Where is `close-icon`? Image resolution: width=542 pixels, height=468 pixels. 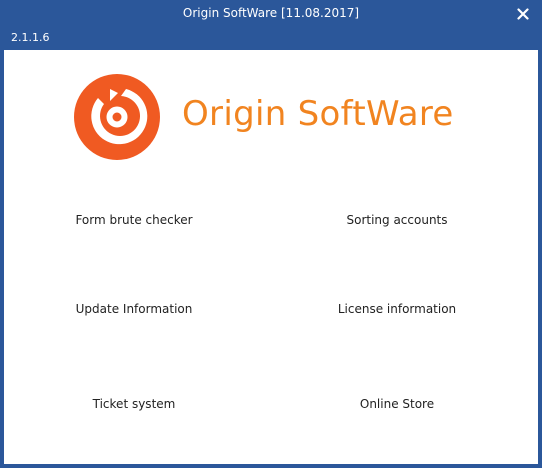 close-icon is located at coordinates (523, 14).